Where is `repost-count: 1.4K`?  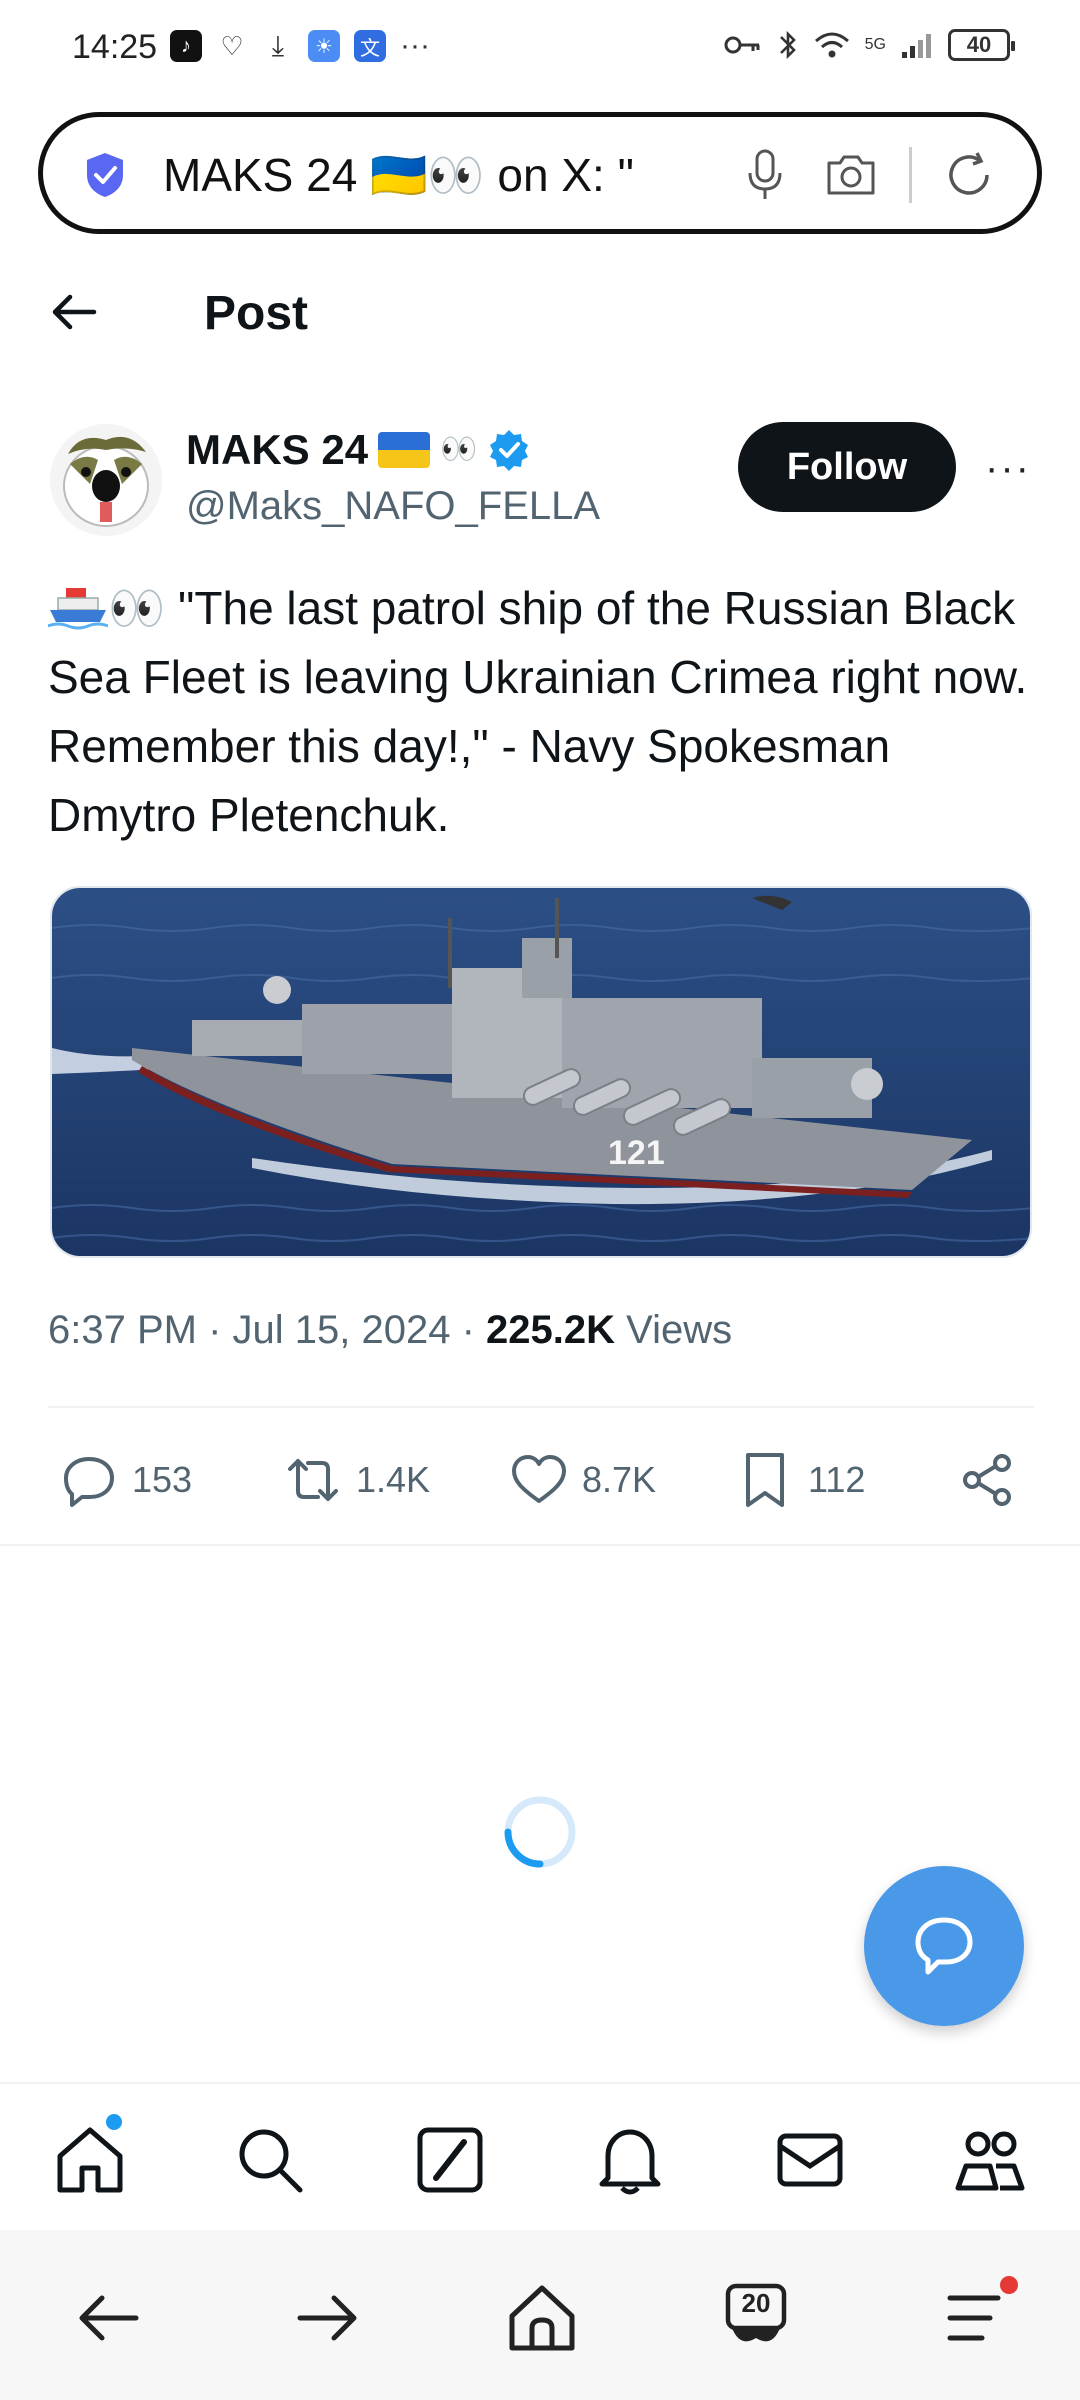
repost-count: 1.4K is located at coordinates (393, 1479).